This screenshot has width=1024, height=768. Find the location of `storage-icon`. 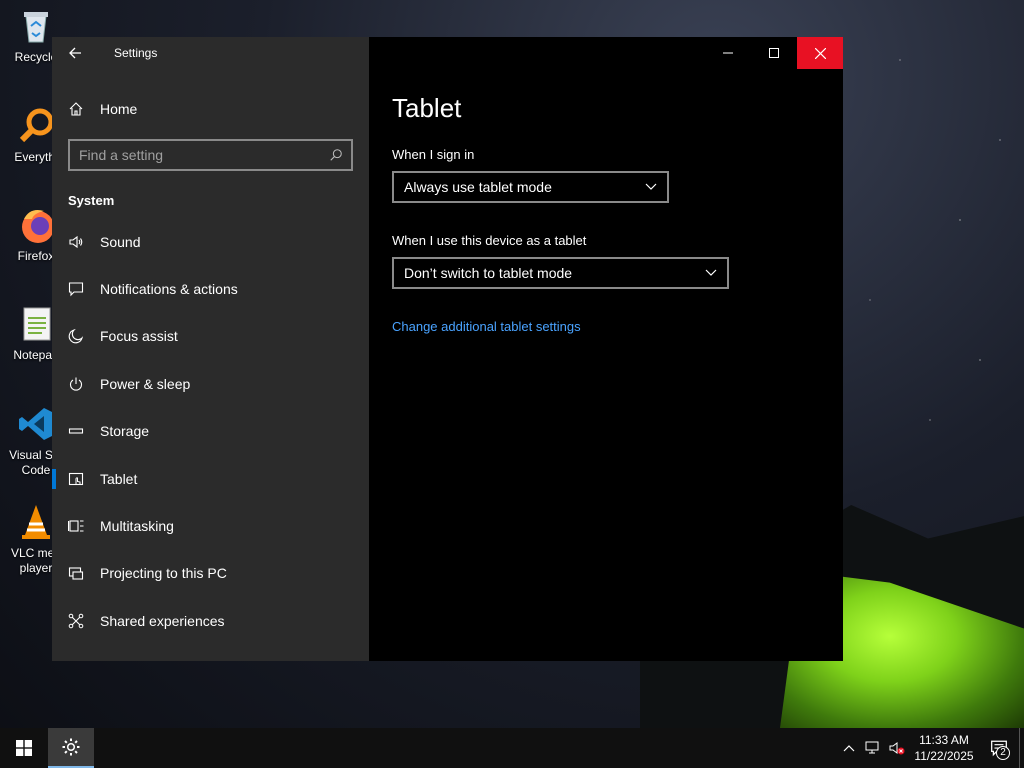

storage-icon is located at coordinates (76, 431).